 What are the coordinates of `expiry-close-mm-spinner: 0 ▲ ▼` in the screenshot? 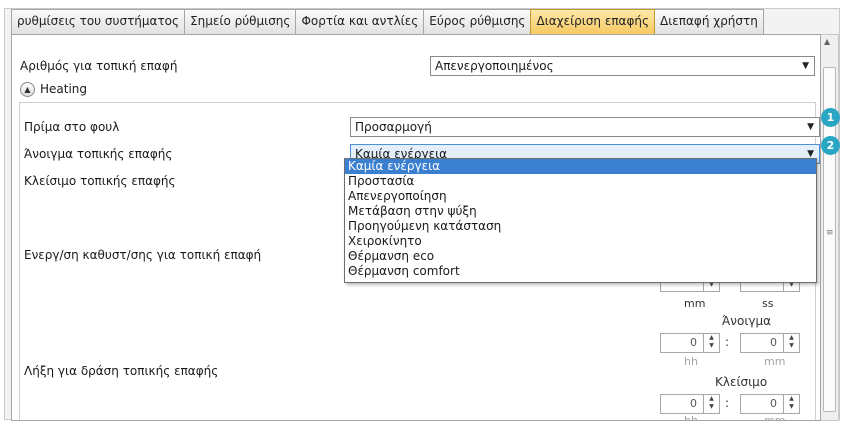 It's located at (770, 404).